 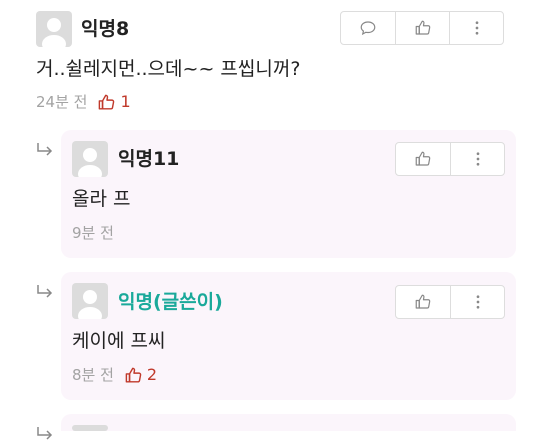 I want to click on like-count-value: 1, so click(x=125, y=101).